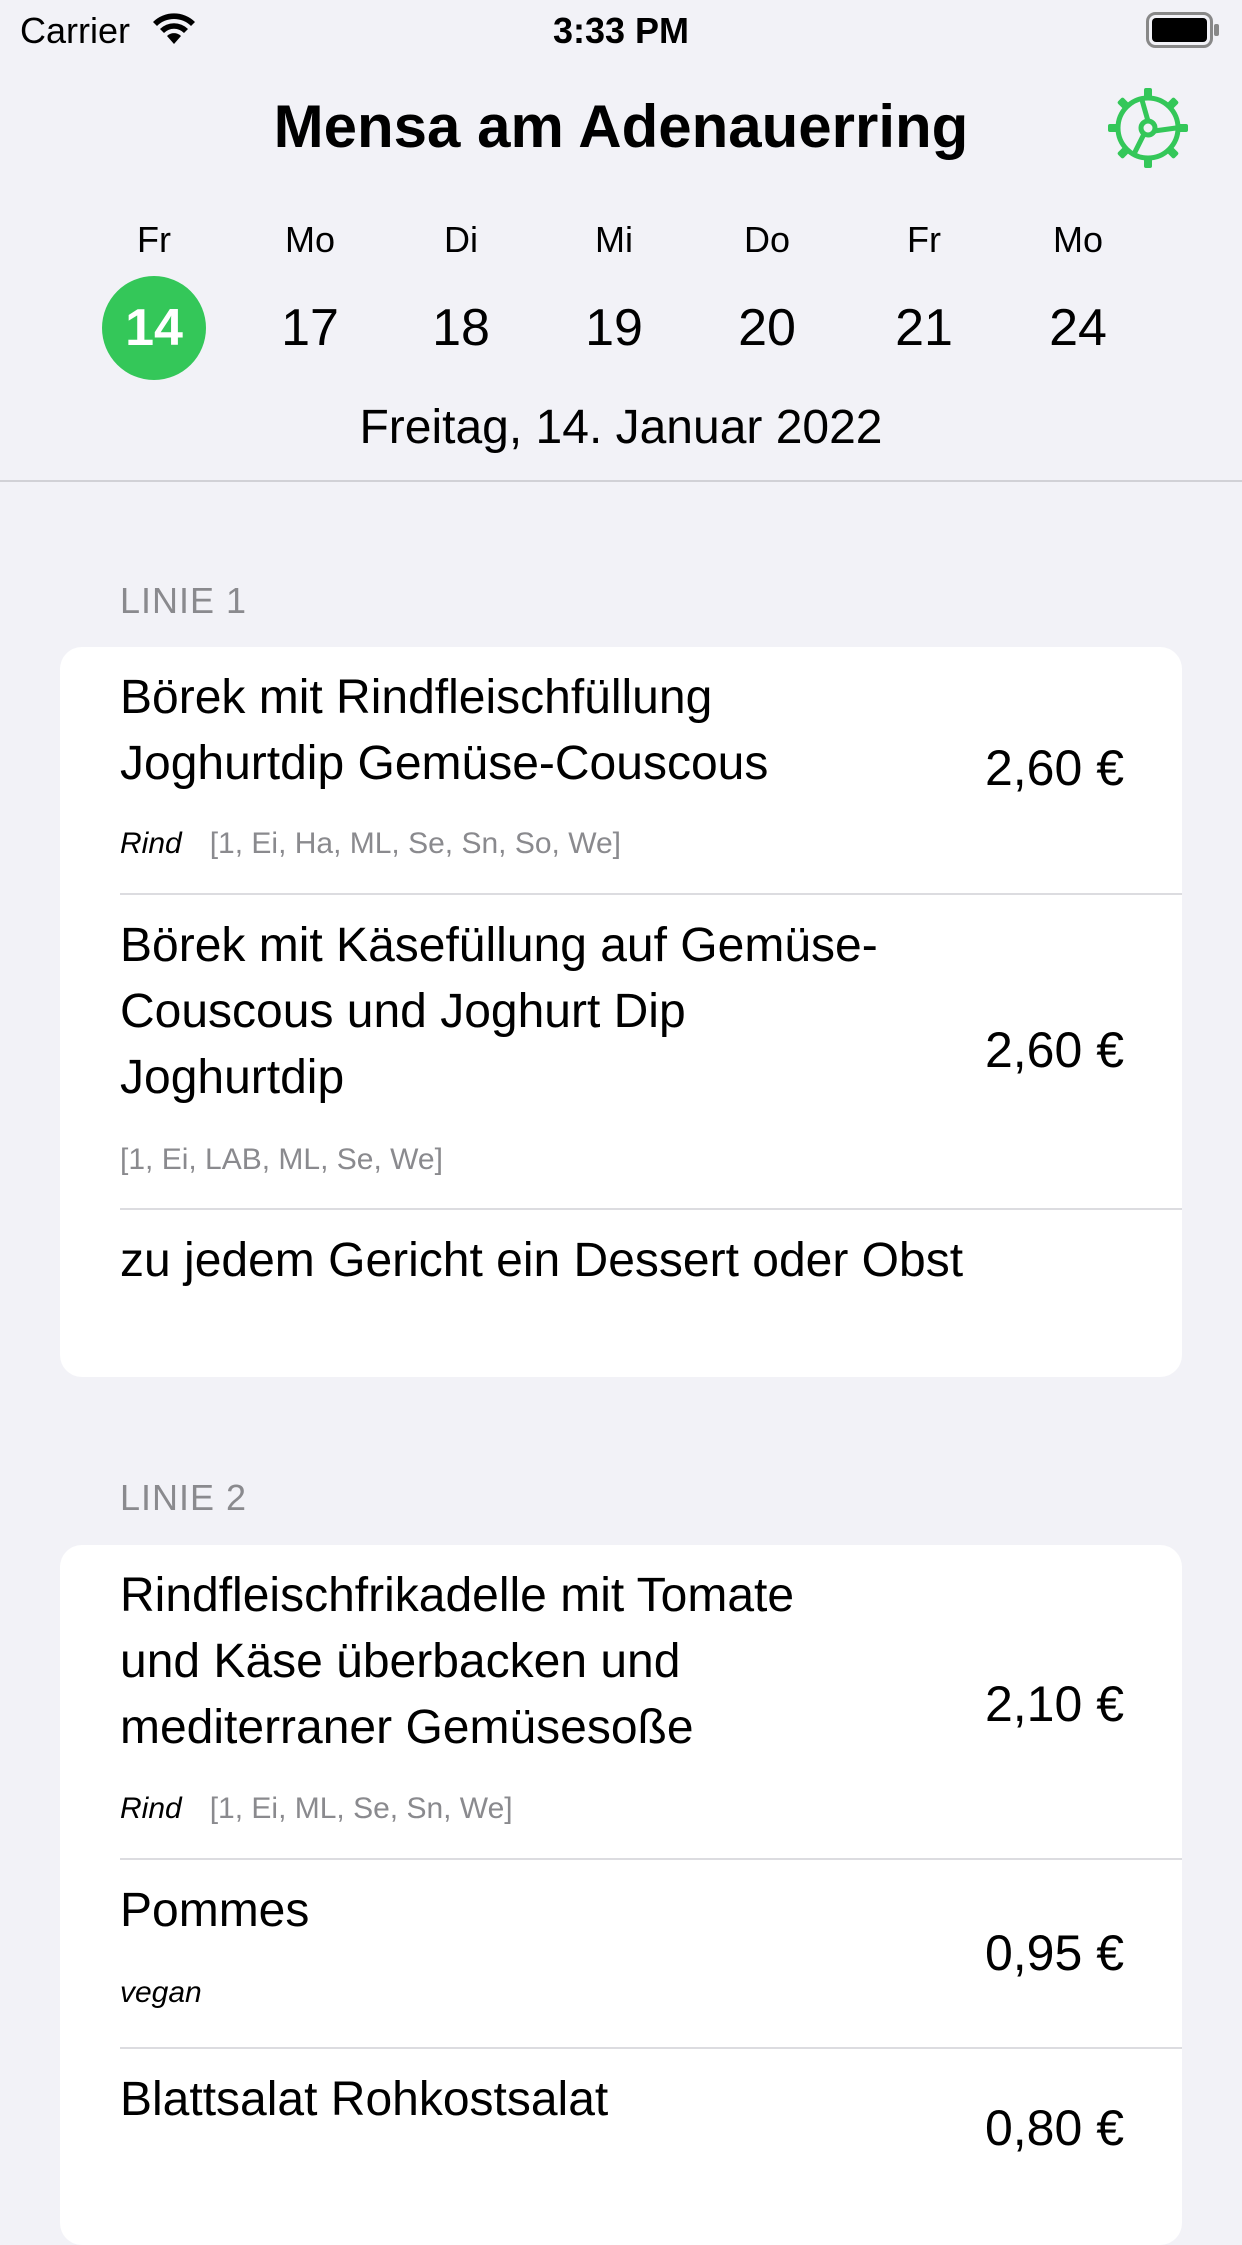 The height and width of the screenshot is (2245, 1242). Describe the element at coordinates (1054, 1953) in the screenshot. I see `meal-price: 0,95 €` at that location.